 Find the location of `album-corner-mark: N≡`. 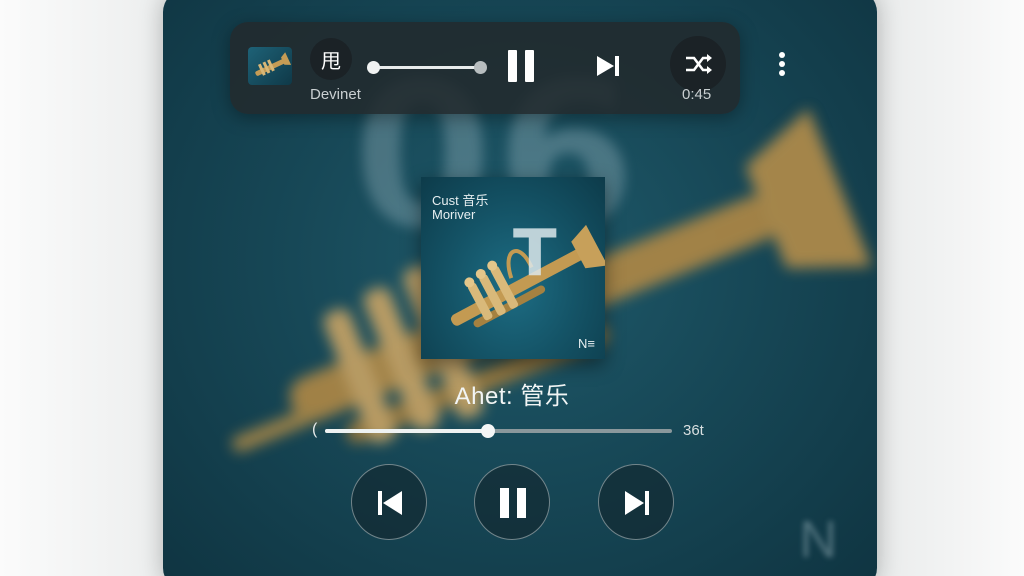

album-corner-mark: N≡ is located at coordinates (586, 343).